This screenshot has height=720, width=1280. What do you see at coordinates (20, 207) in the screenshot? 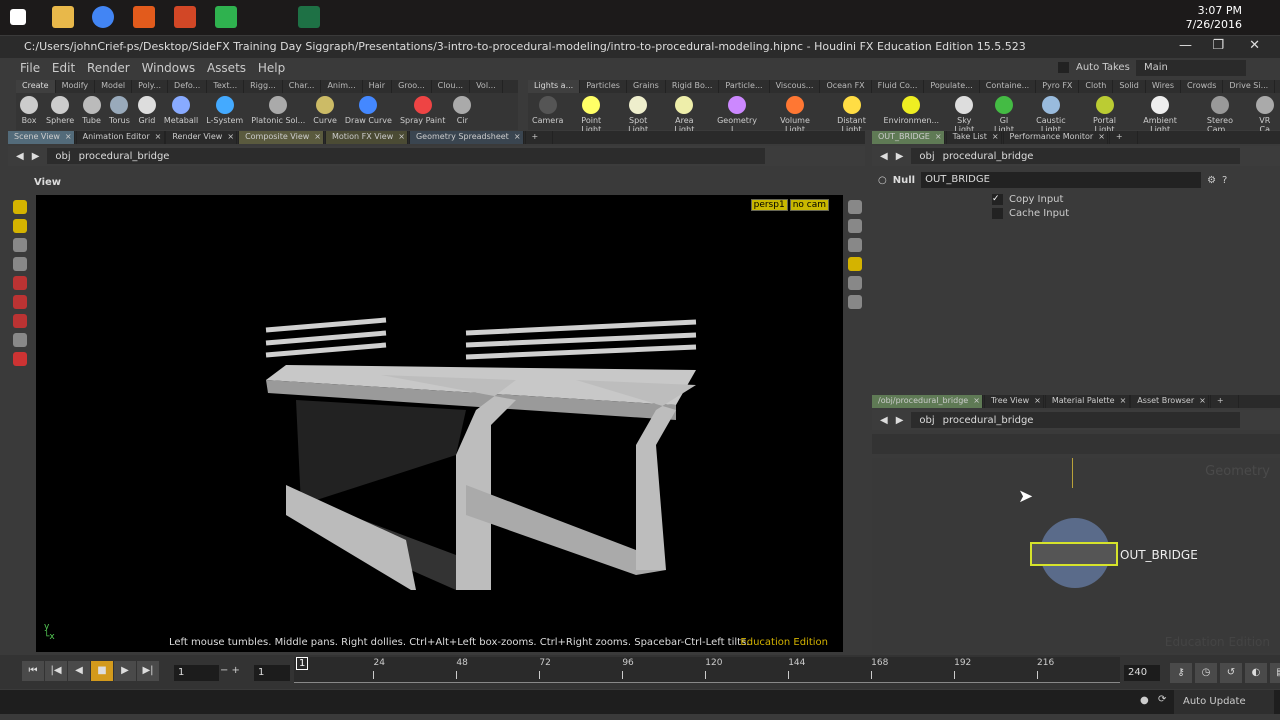
I see `select-tool-icon` at bounding box center [20, 207].